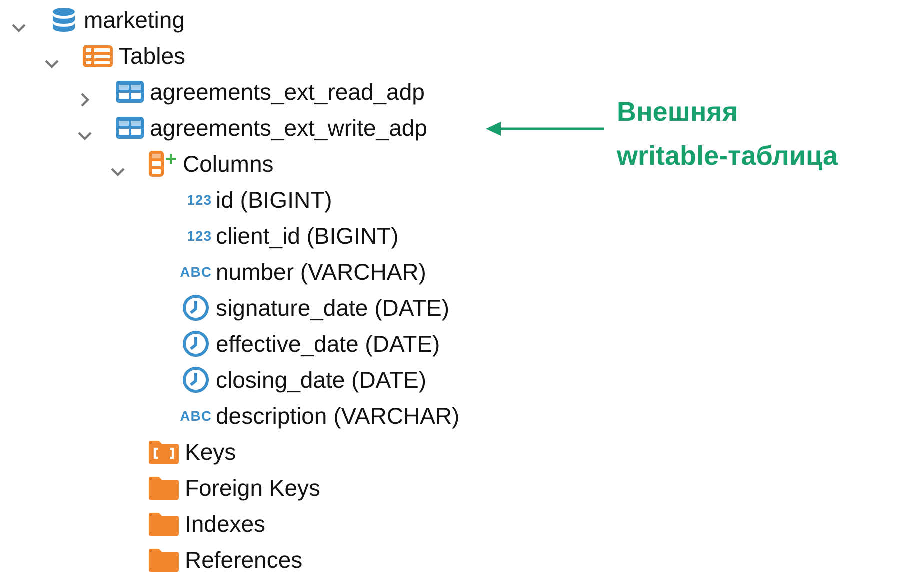 The height and width of the screenshot is (584, 914). Describe the element at coordinates (244, 560) in the screenshot. I see `tree-item: References` at that location.